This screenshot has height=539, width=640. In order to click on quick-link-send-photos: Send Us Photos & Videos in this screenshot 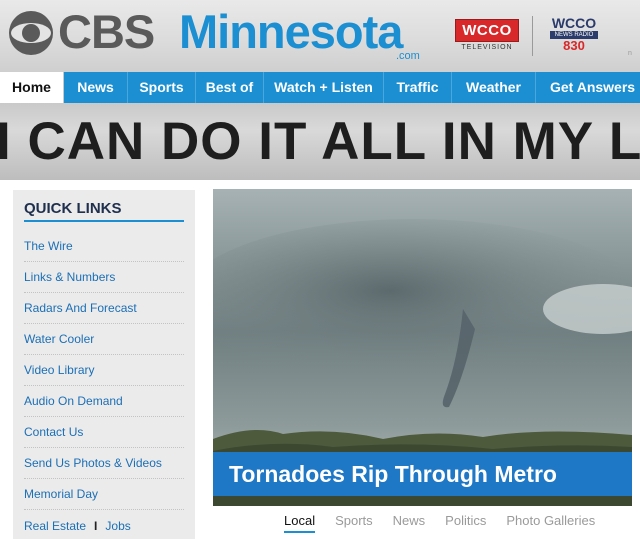, I will do `click(104, 463)`.